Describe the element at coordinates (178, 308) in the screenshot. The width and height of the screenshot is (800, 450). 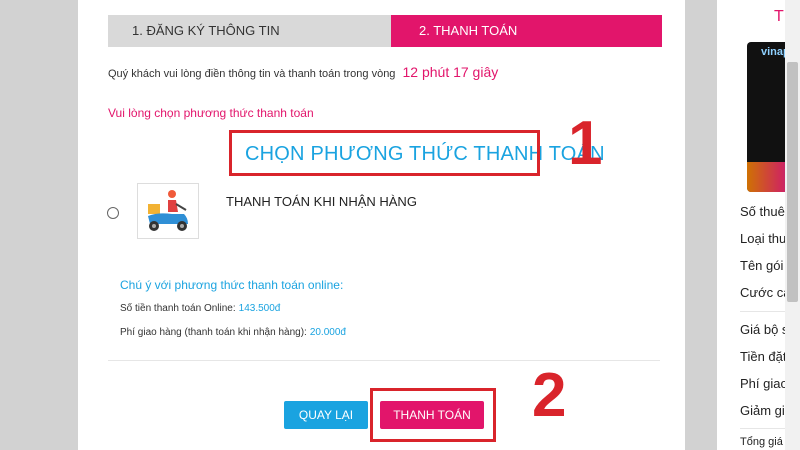
I see `online-amount-label: Số tiền thanh toán Online:` at that location.